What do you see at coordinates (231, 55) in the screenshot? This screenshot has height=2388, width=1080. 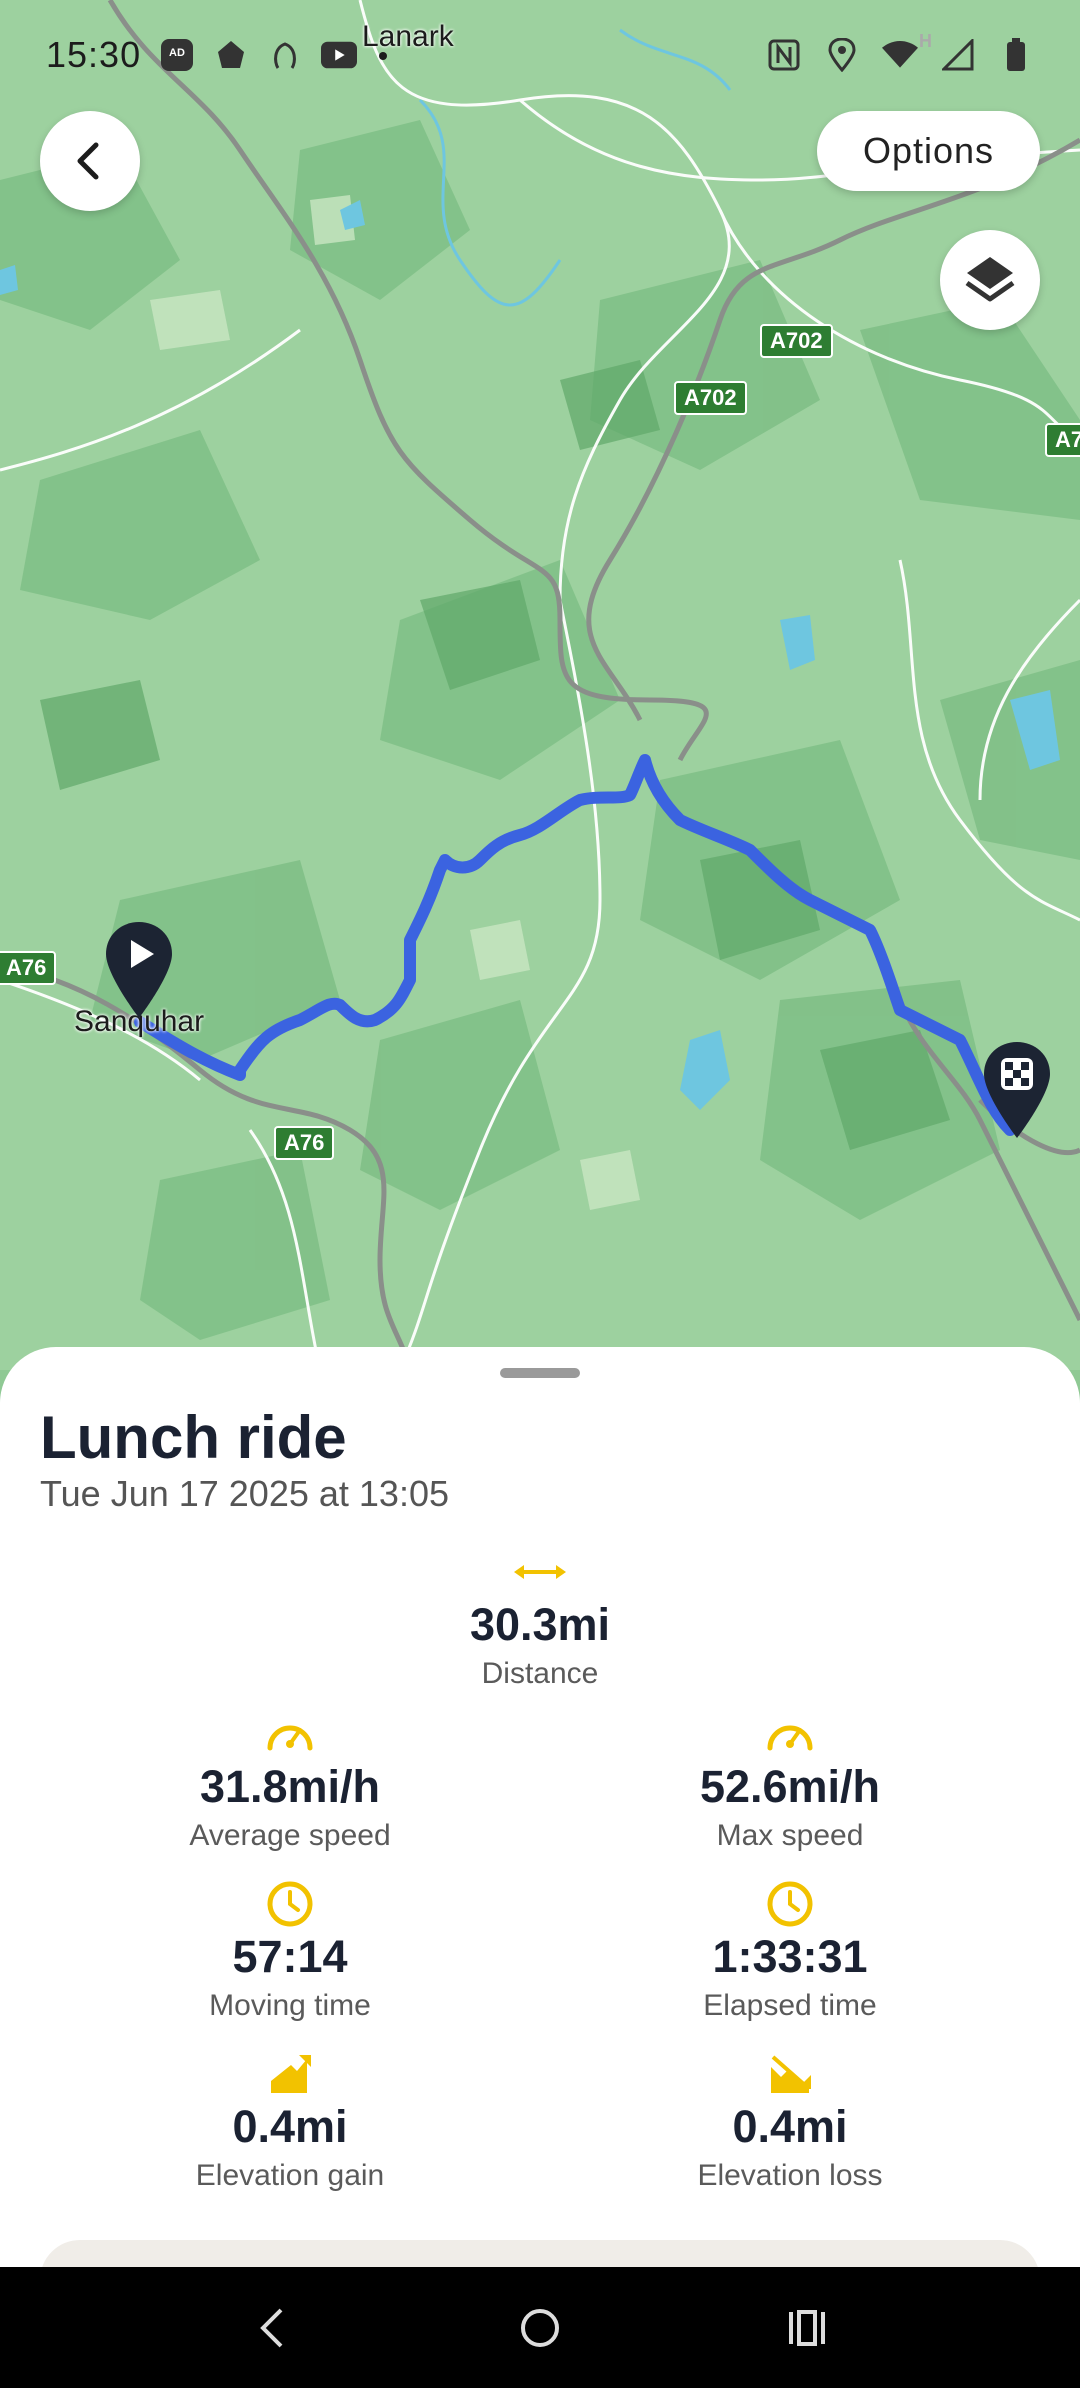 I see `bank-icon` at bounding box center [231, 55].